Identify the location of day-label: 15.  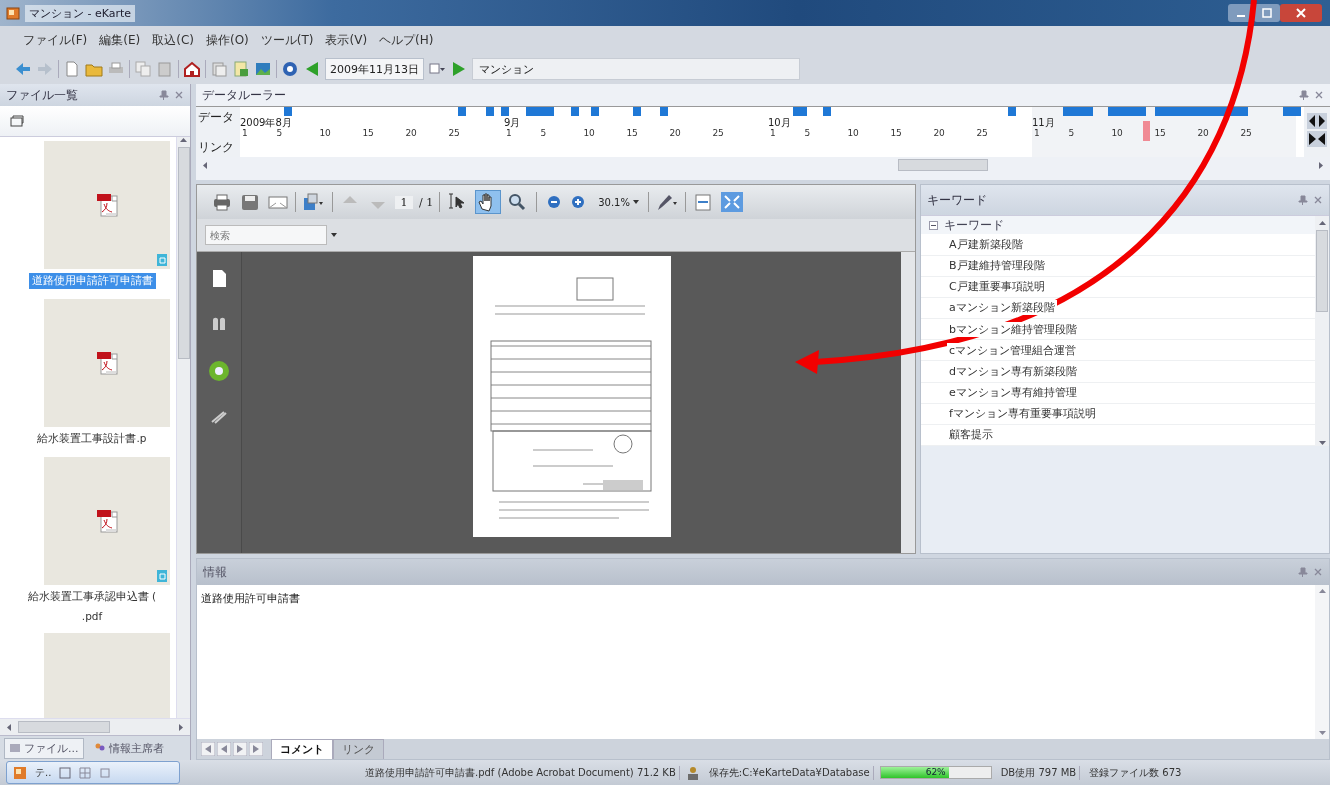
(632, 133).